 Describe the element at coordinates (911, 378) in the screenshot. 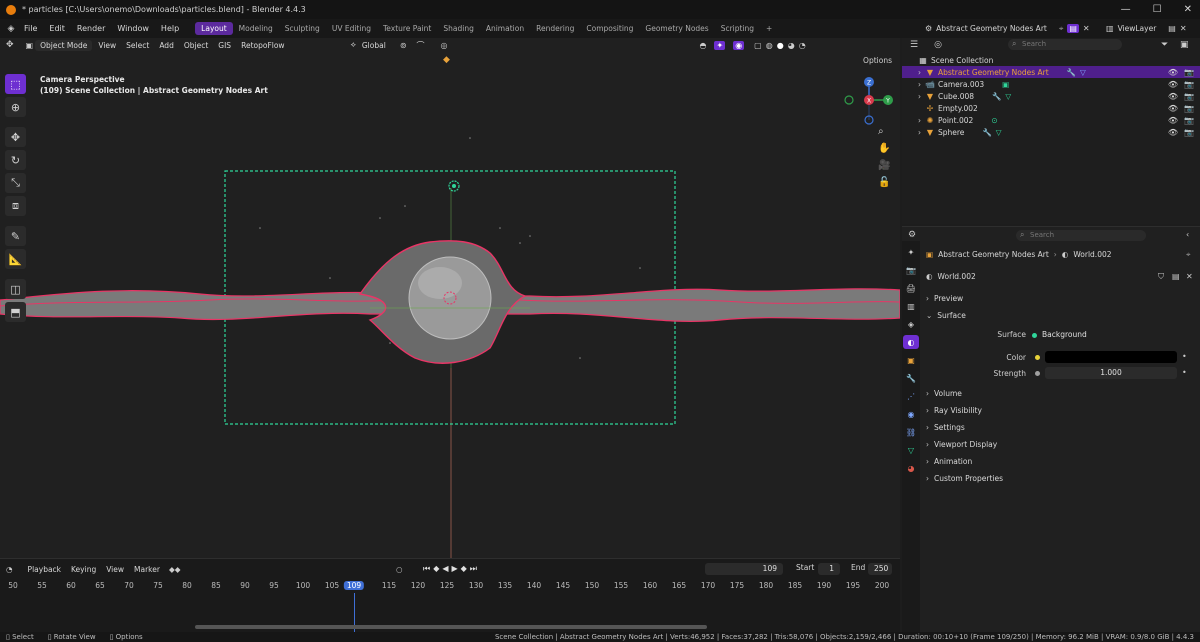

I see `modifier-tab-icon: 🔧` at that location.